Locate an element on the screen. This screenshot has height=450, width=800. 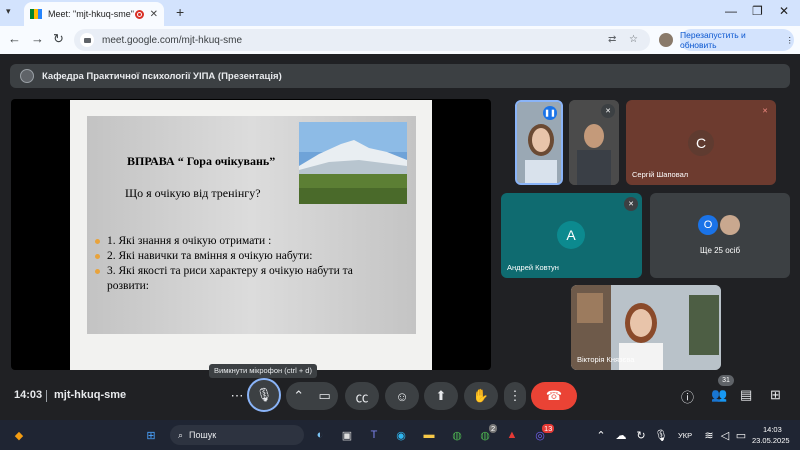
tray-chevron-icon: ⌃ is located at coordinates (601, 435).